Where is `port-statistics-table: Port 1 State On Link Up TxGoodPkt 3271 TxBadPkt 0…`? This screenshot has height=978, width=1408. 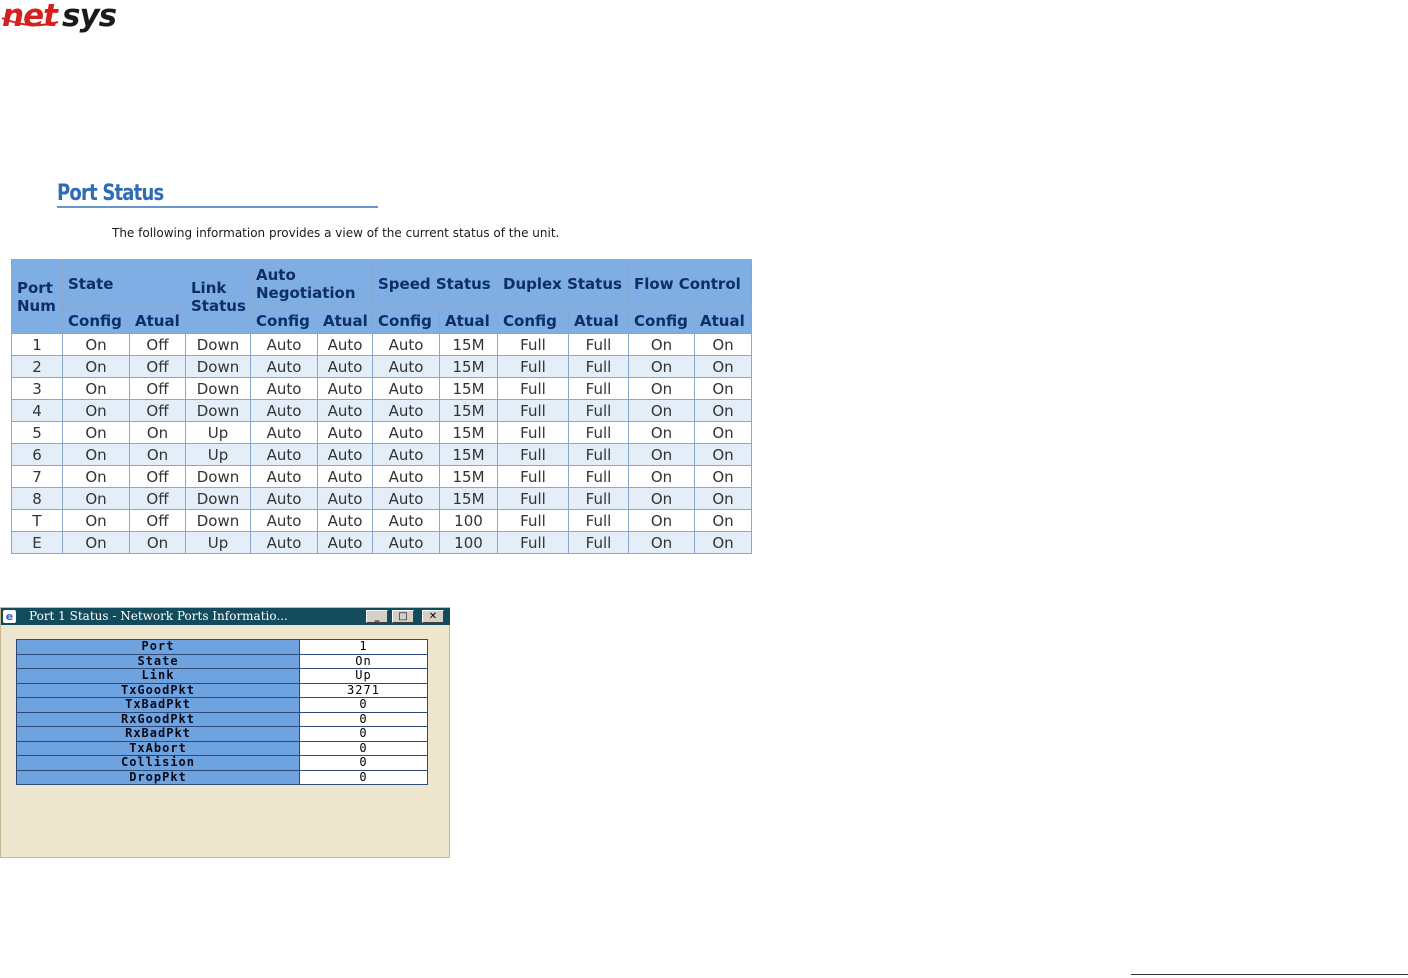 port-statistics-table: Port 1 State On Link Up TxGoodPkt 3271 TxBadPkt 0… is located at coordinates (222, 712).